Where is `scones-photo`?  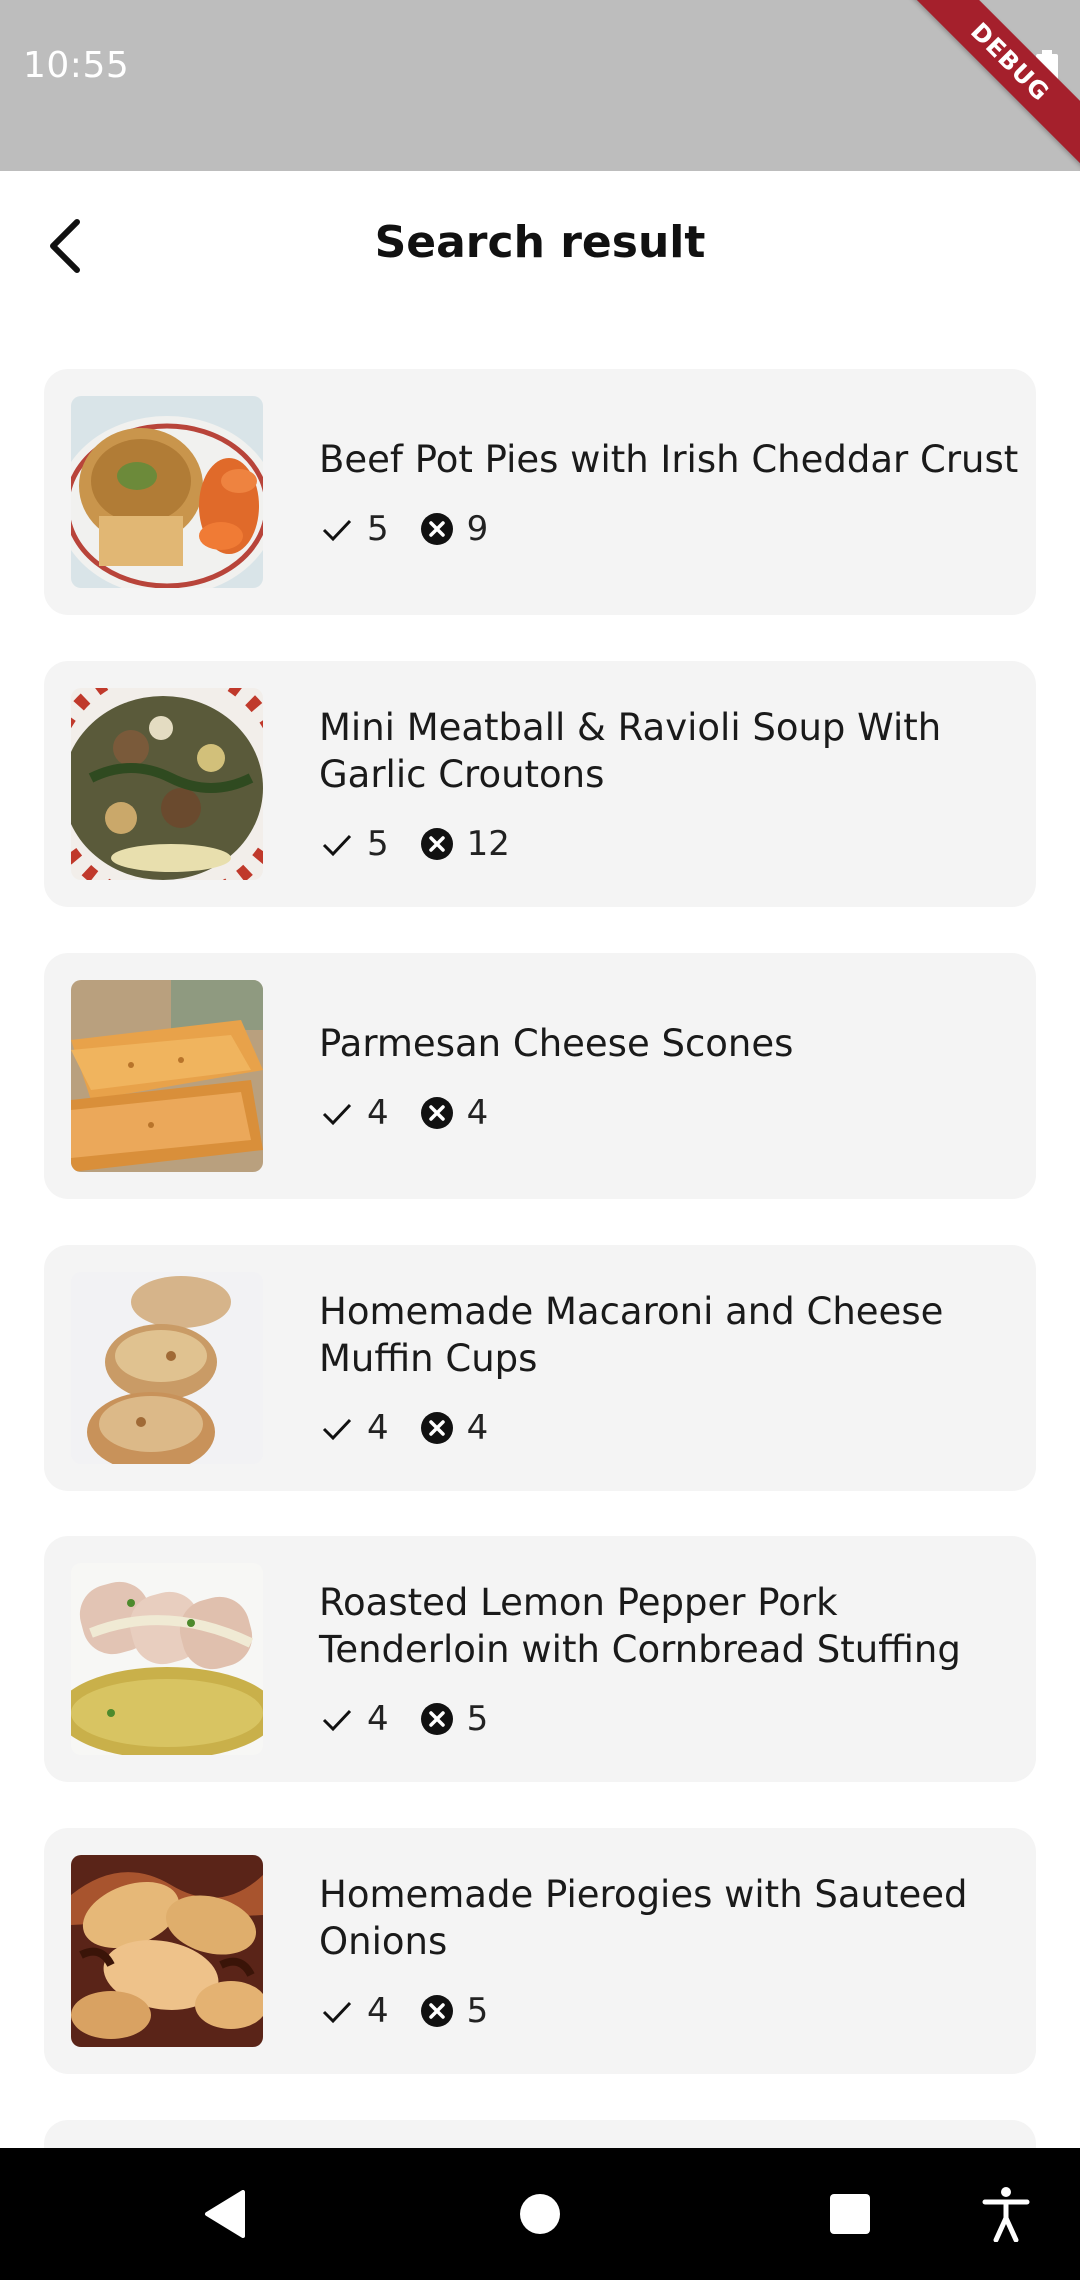
scones-photo is located at coordinates (167, 1076).